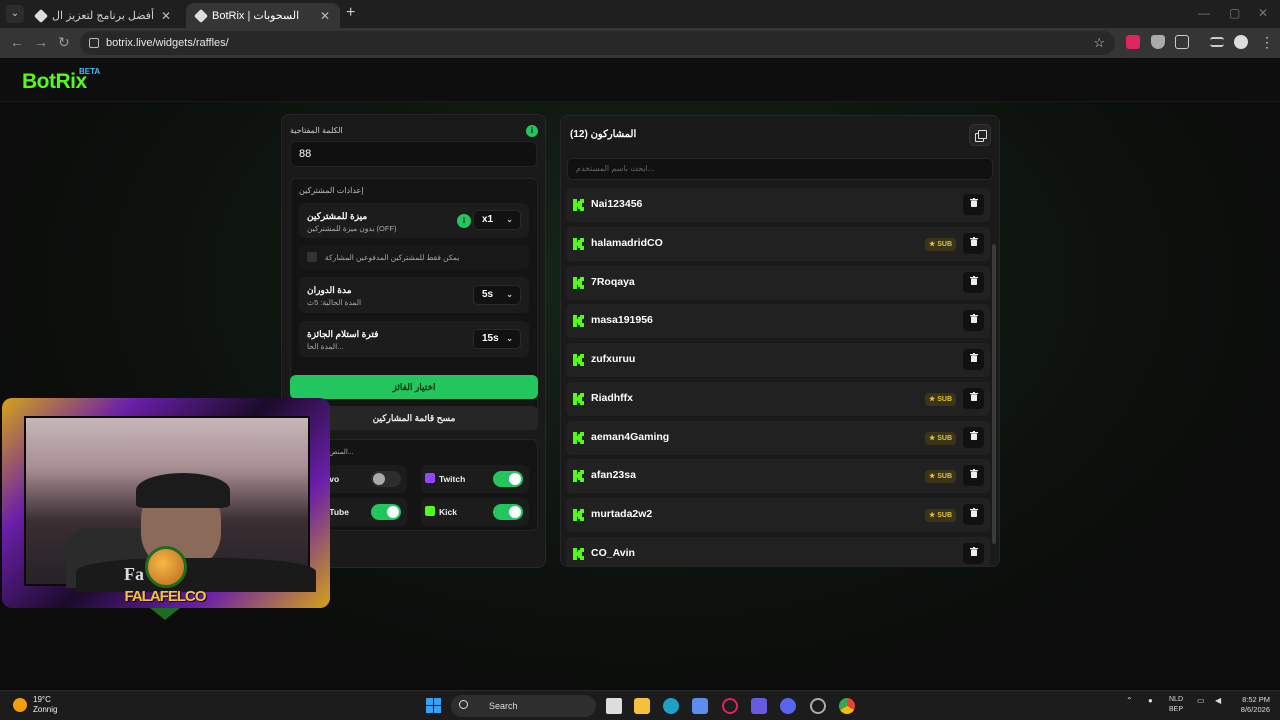 The image size is (1280, 720). I want to click on participant-name: CO_Avin, so click(613, 552).